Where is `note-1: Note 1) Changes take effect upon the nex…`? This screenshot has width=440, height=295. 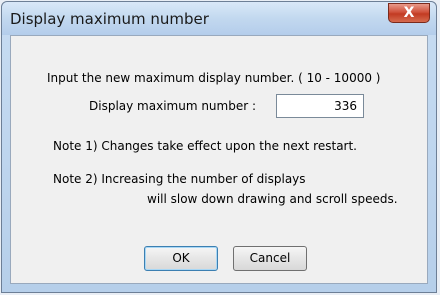 note-1: Note 1) Changes take effect upon the nex… is located at coordinates (205, 146).